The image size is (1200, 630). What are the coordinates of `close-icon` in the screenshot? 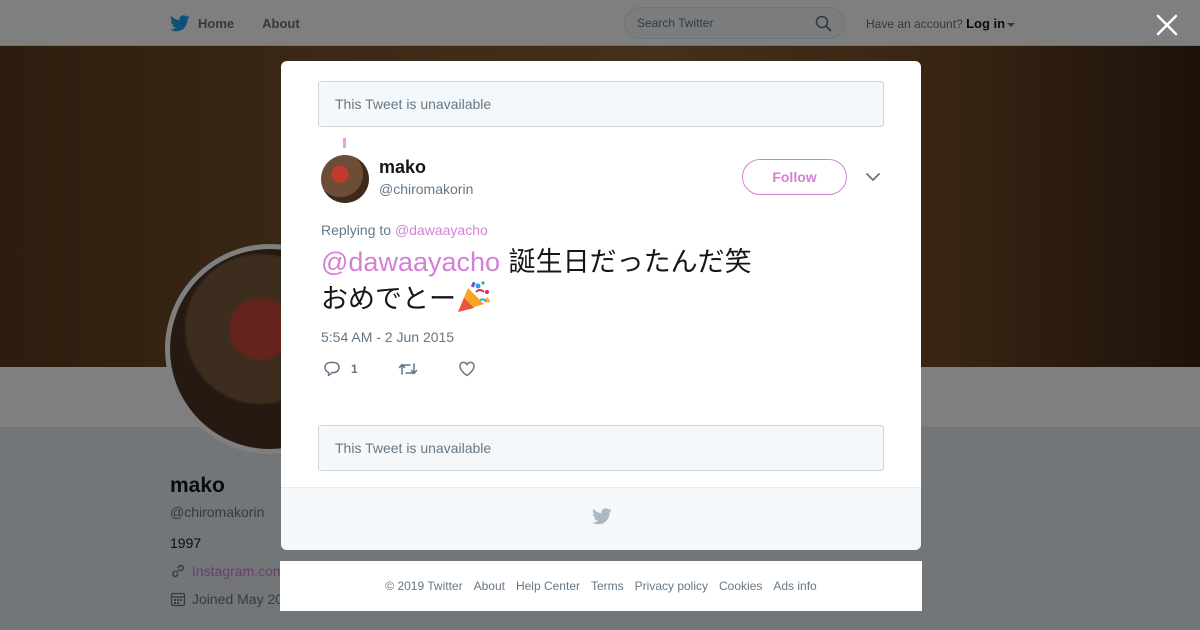 It's located at (1167, 25).